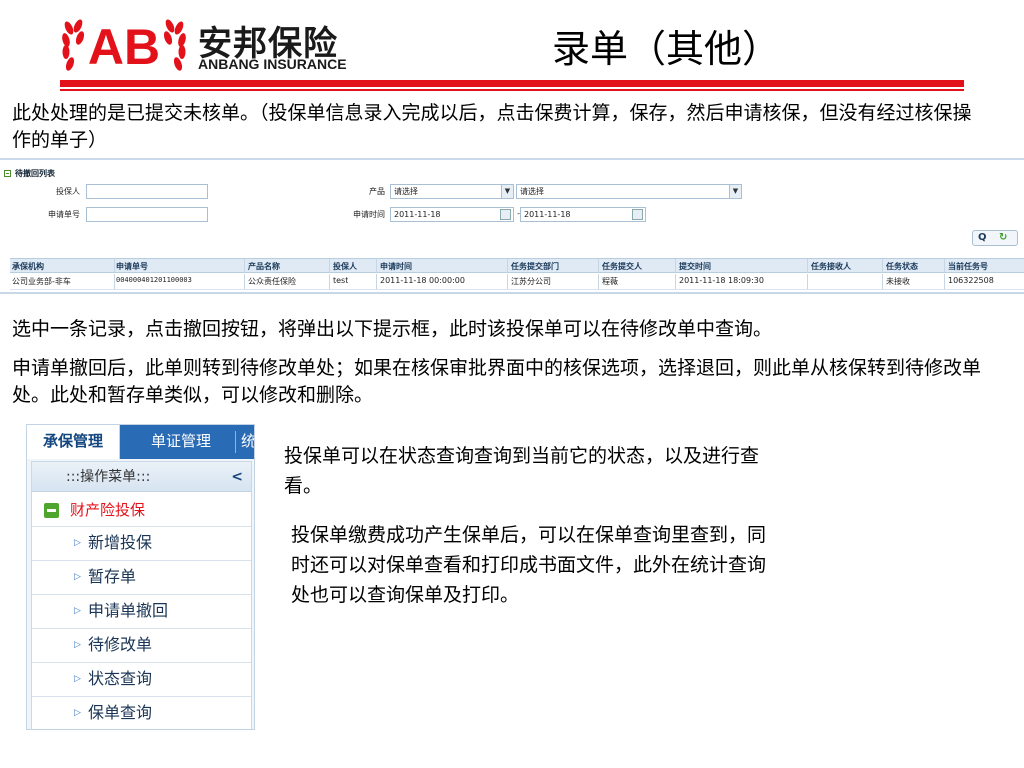 The width and height of the screenshot is (1024, 768). What do you see at coordinates (583, 214) in the screenshot?
I see `date-to-input: 2011-11-18` at bounding box center [583, 214].